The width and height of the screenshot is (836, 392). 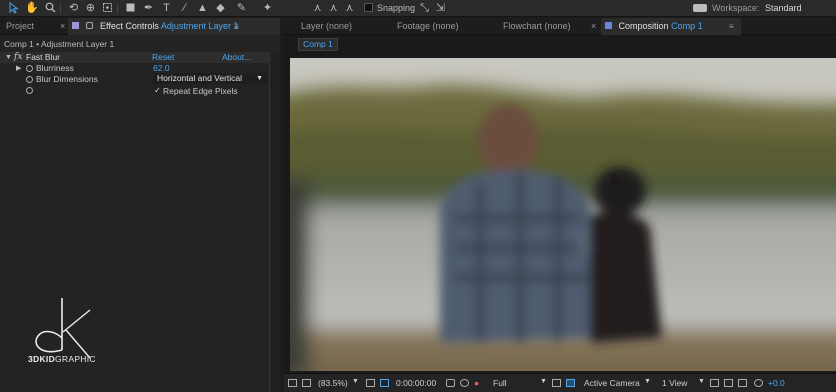 What do you see at coordinates (30, 26) in the screenshot?
I see `tab-project: Project` at bounding box center [30, 26].